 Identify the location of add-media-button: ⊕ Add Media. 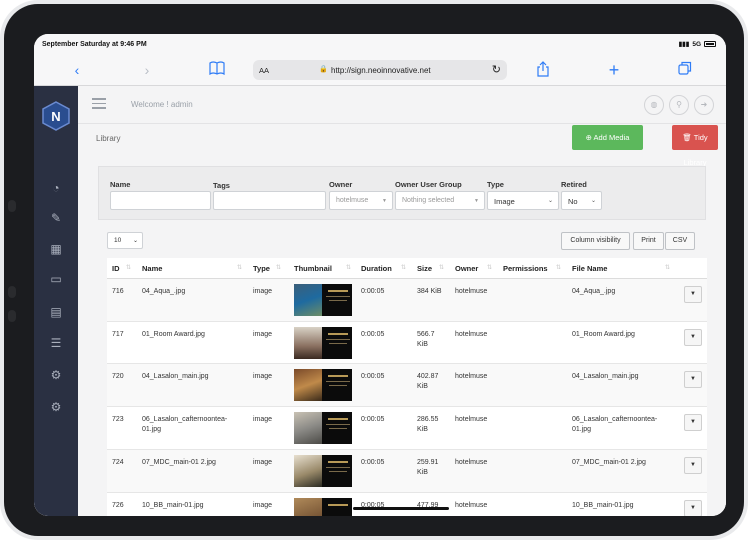
(607, 137).